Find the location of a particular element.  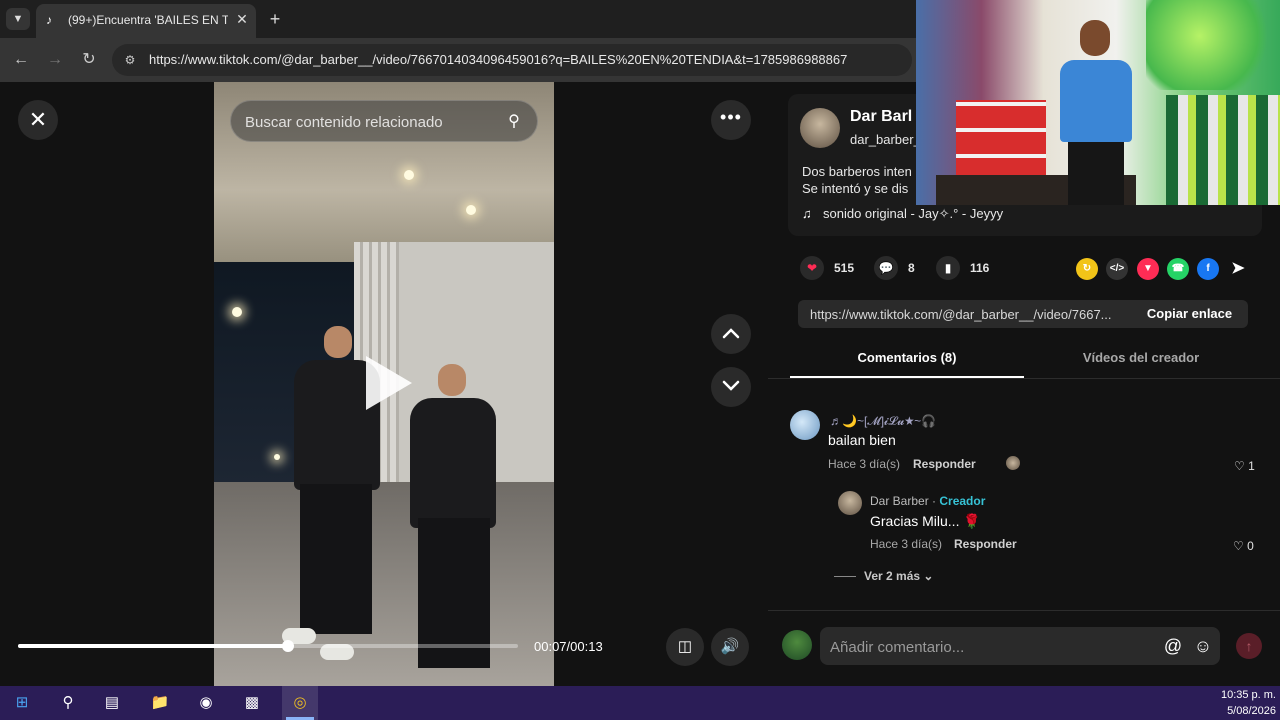

heart-icon: ❤ is located at coordinates (812, 268).